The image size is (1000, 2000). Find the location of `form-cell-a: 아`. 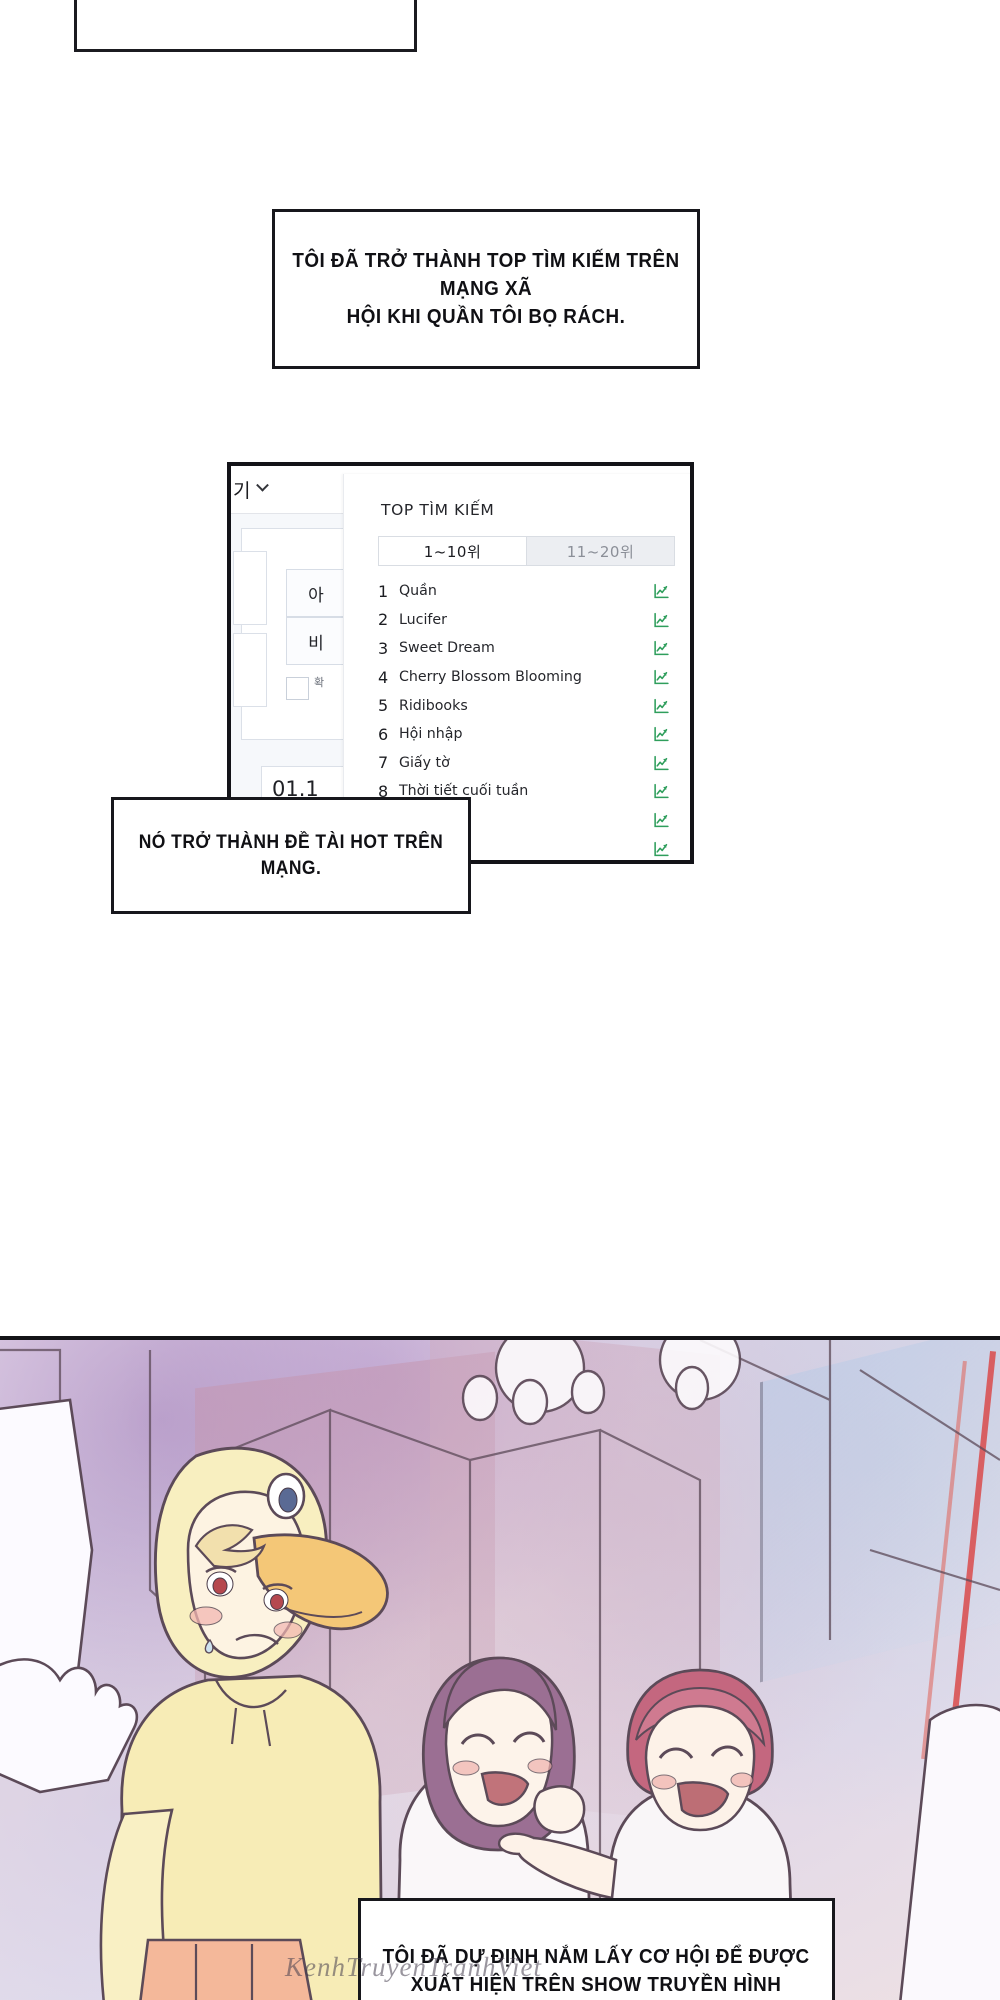

form-cell-a: 아 is located at coordinates (316, 593).